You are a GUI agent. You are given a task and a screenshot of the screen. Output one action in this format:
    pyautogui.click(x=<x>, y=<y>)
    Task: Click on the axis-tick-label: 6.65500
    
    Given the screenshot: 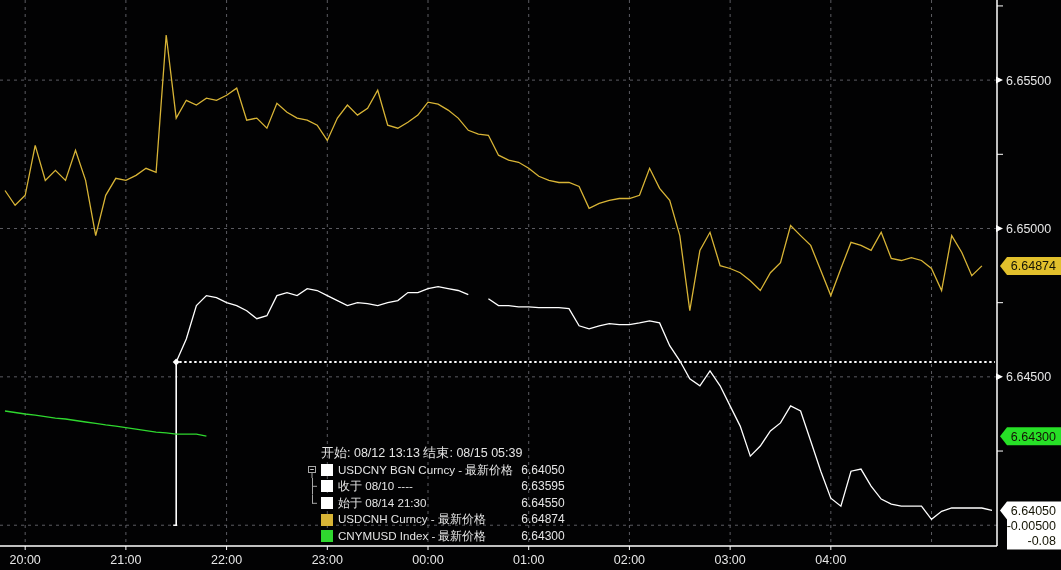 What is the action you would take?
    pyautogui.click(x=1029, y=80)
    